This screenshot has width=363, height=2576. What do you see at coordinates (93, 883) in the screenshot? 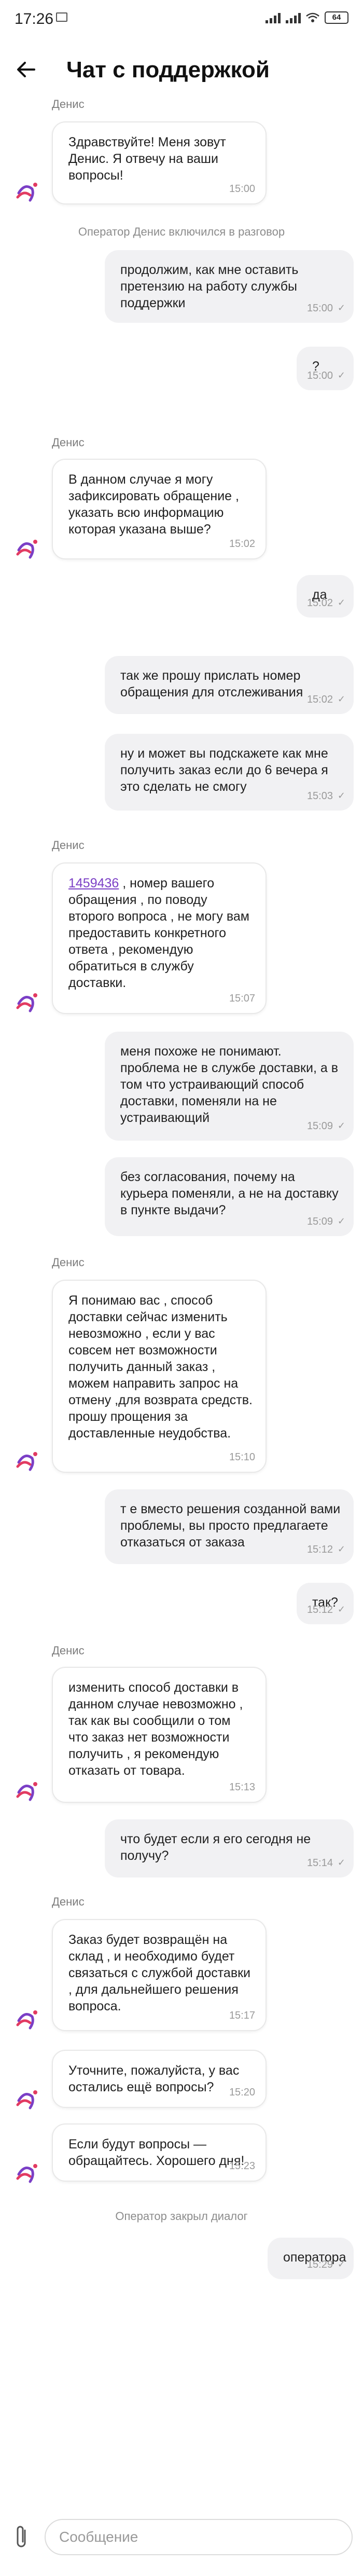
I see `ticket-number-link: 1459436` at bounding box center [93, 883].